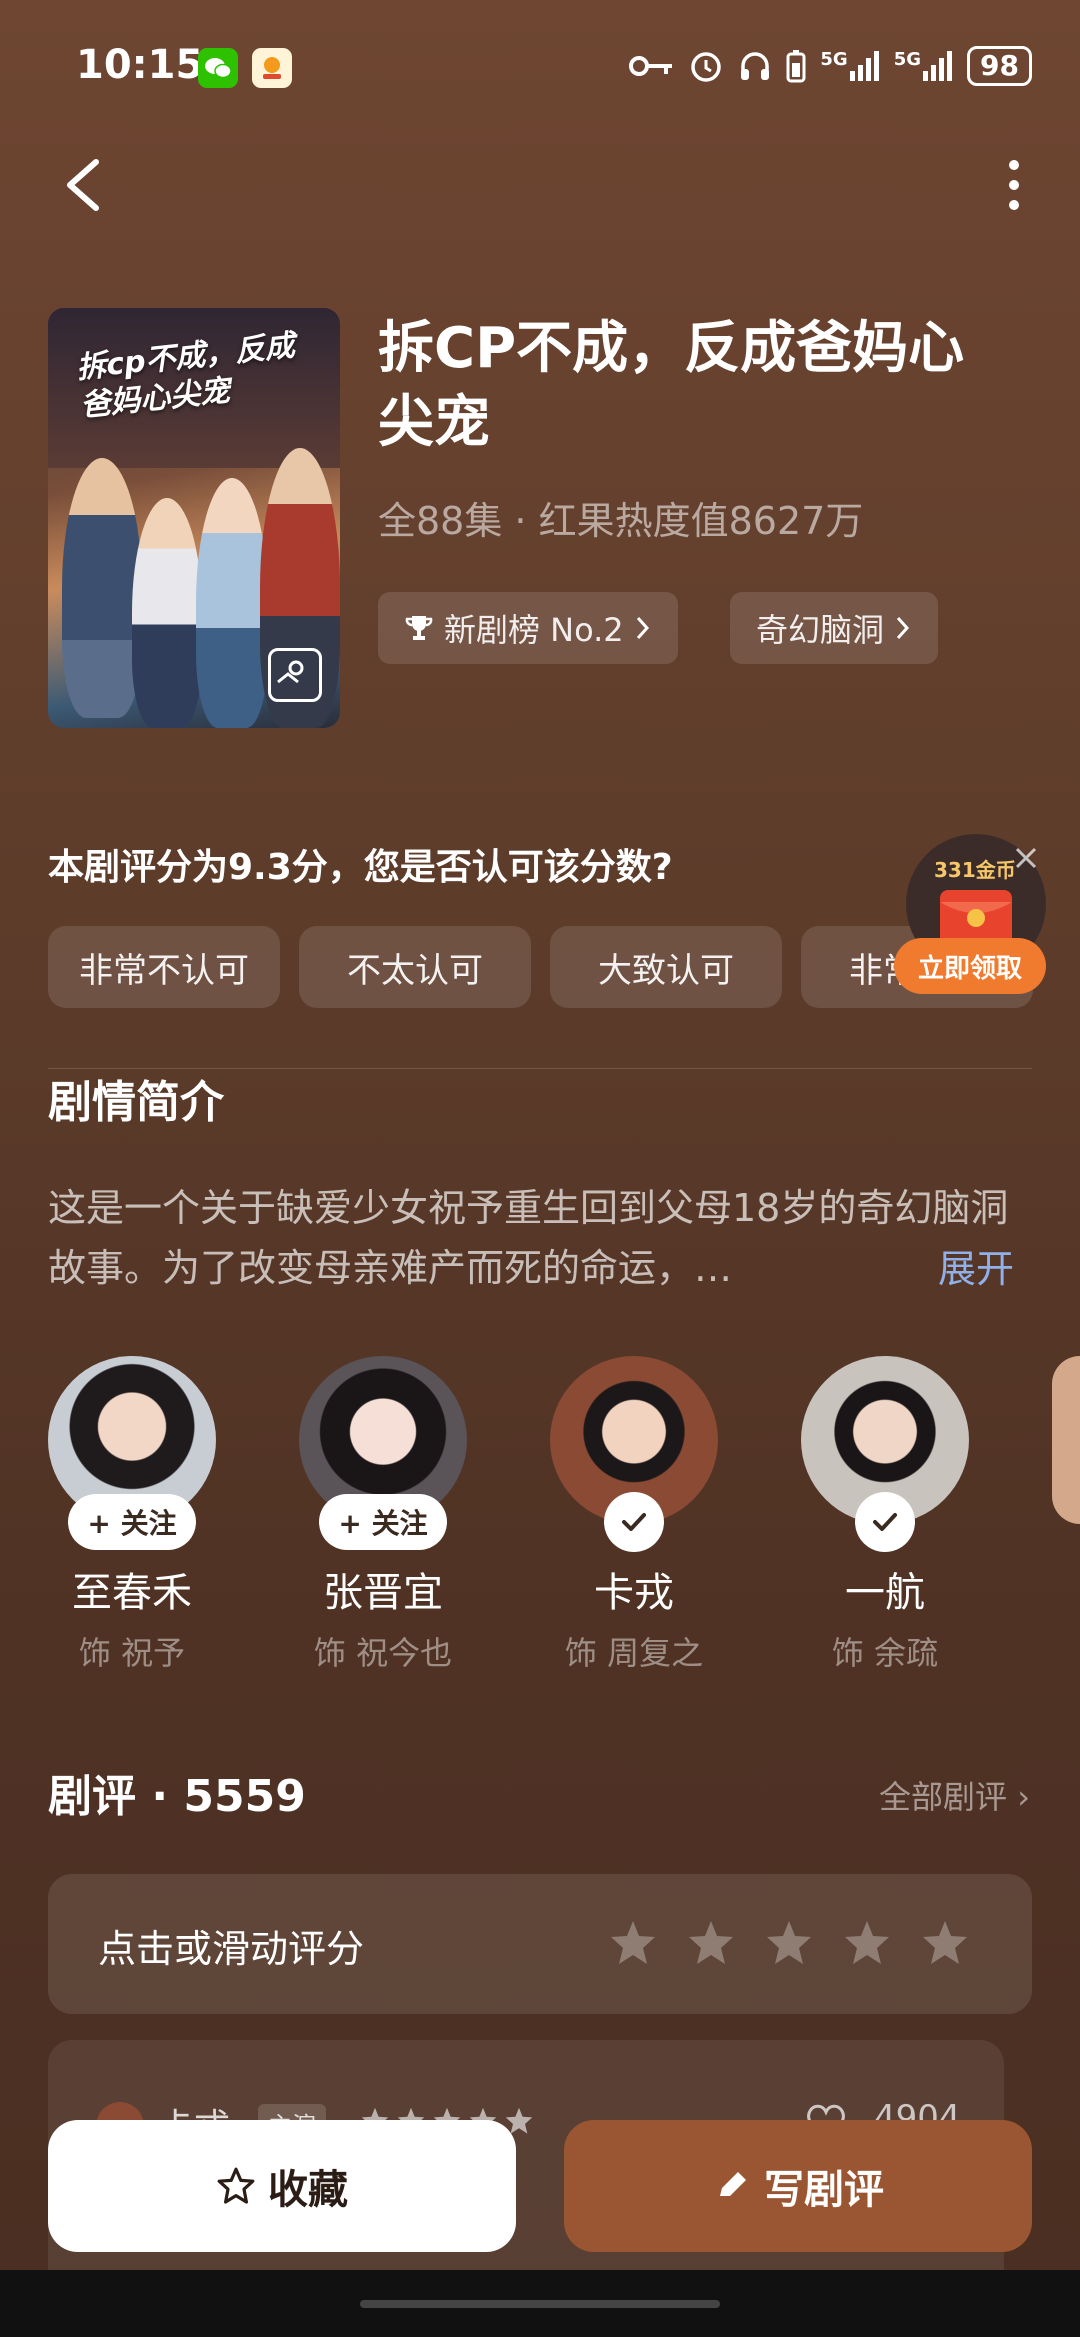 The width and height of the screenshot is (1080, 2337). Describe the element at coordinates (295, 675) in the screenshot. I see `gallery-icon` at that location.